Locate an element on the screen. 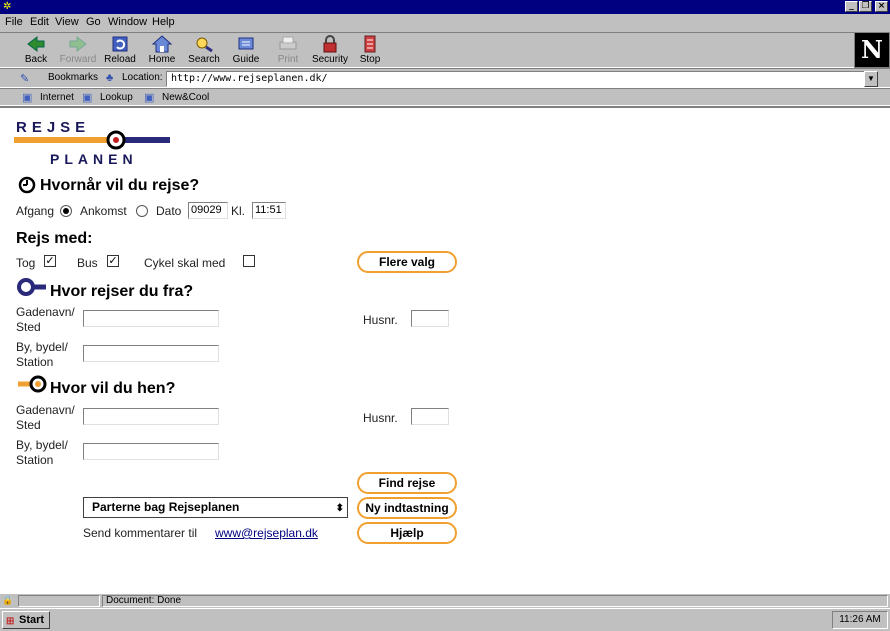 This screenshot has width=890, height=631. title-bar: ✲ is located at coordinates (445, 7).